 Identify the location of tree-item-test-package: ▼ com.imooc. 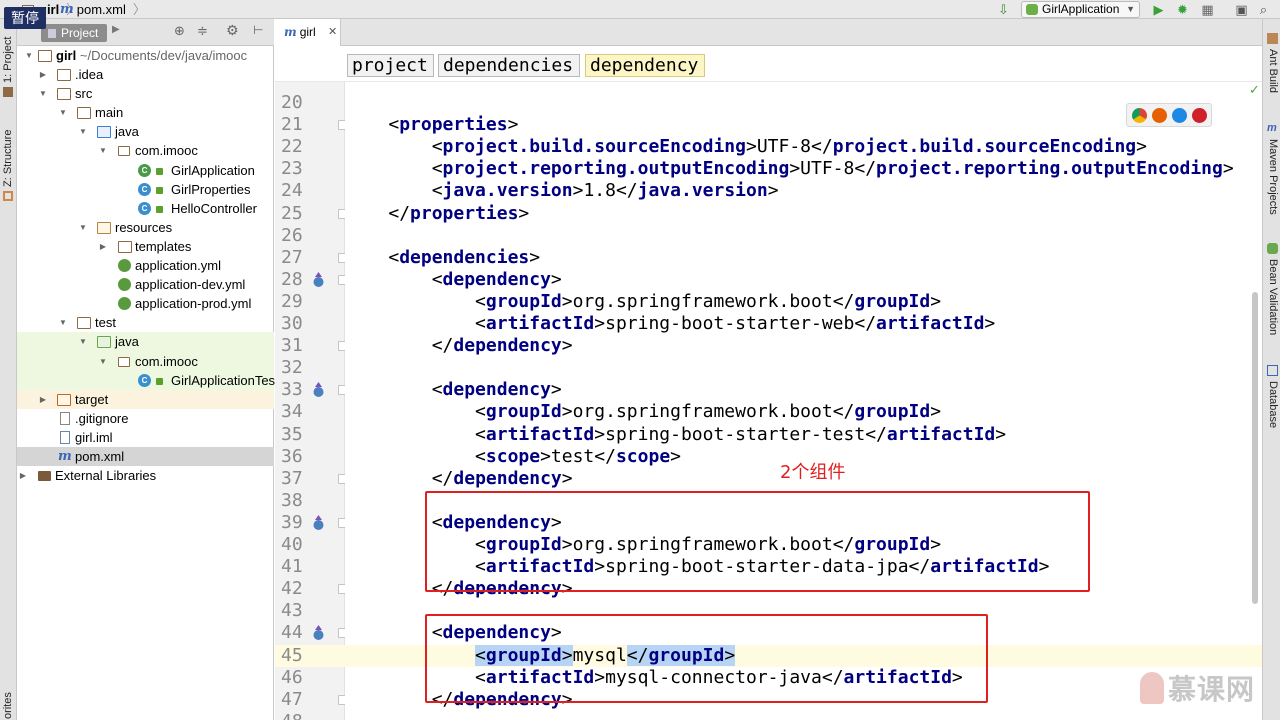
(145, 361).